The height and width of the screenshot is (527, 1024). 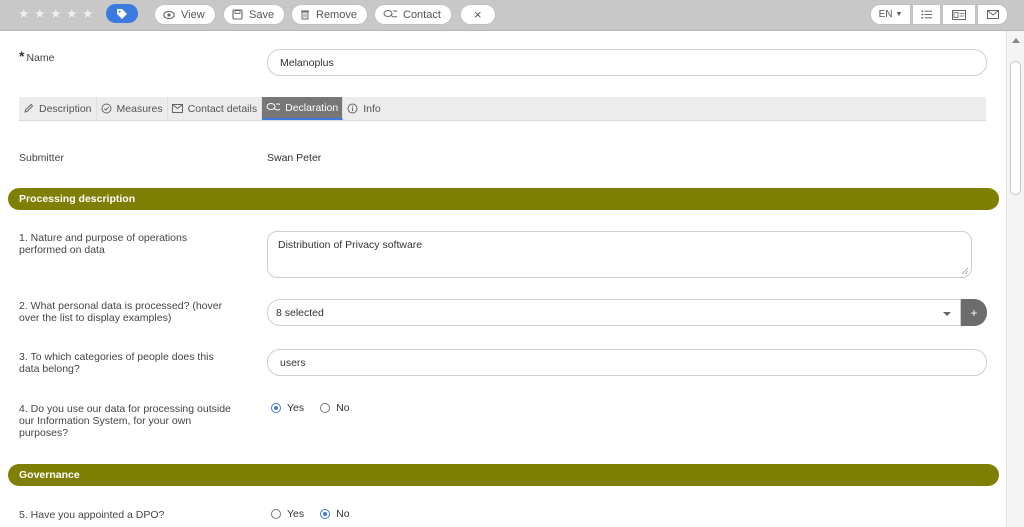 I want to click on section-processing-description: Processing description, so click(x=503, y=199).